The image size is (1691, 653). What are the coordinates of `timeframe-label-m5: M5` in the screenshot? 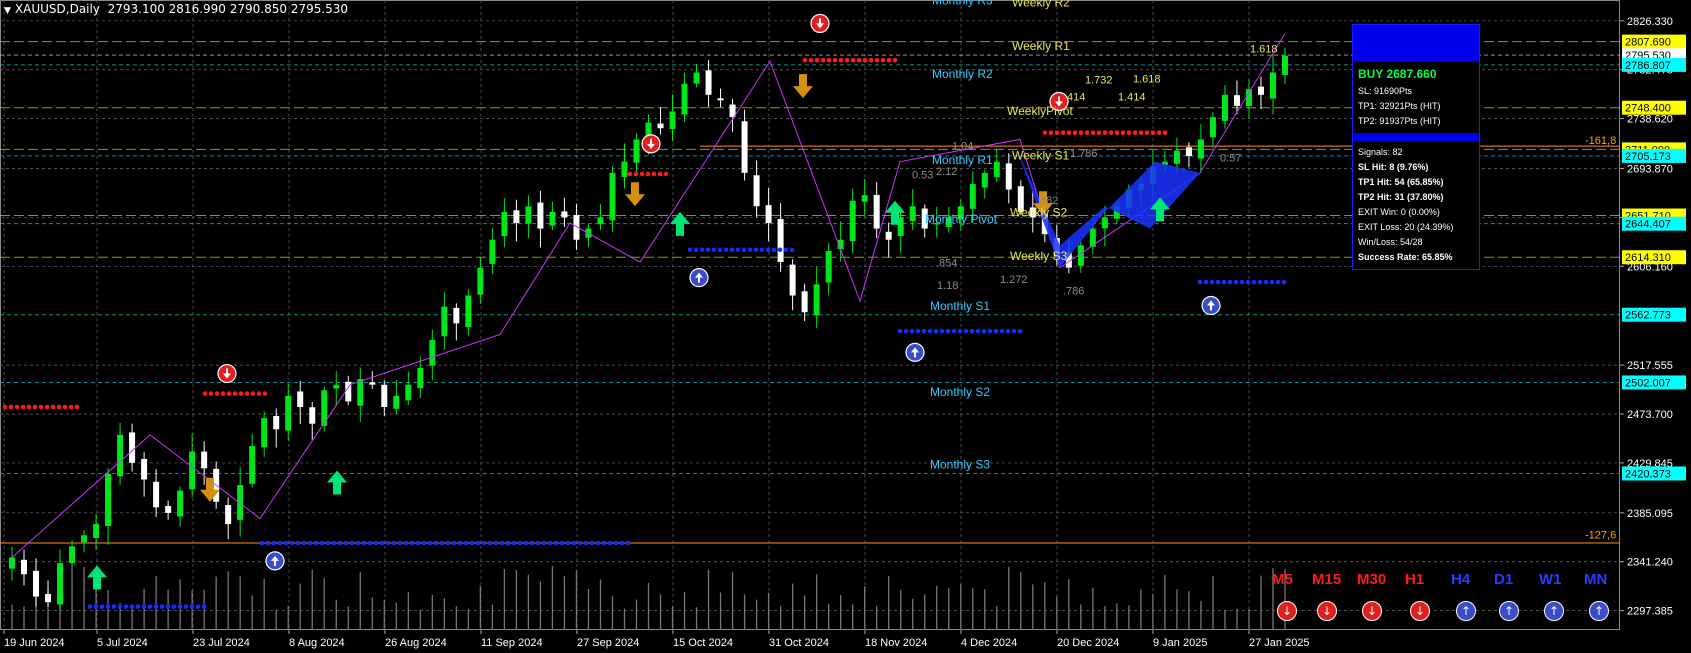 It's located at (1282, 579).